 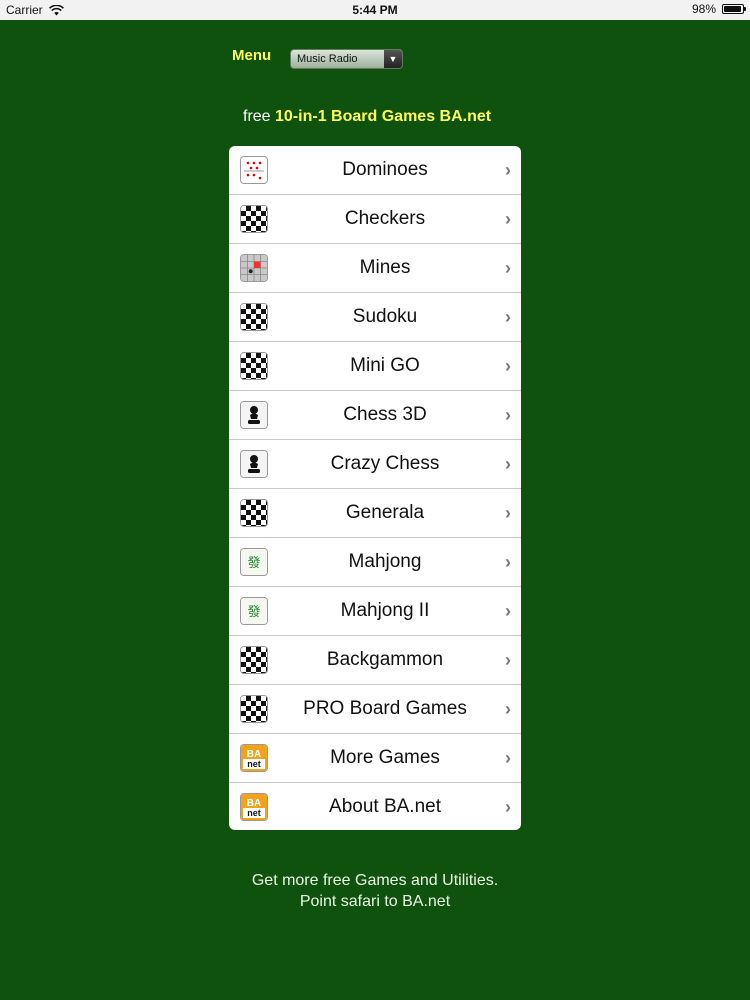 I want to click on list-item: Chess 3D ›, so click(x=375, y=415).